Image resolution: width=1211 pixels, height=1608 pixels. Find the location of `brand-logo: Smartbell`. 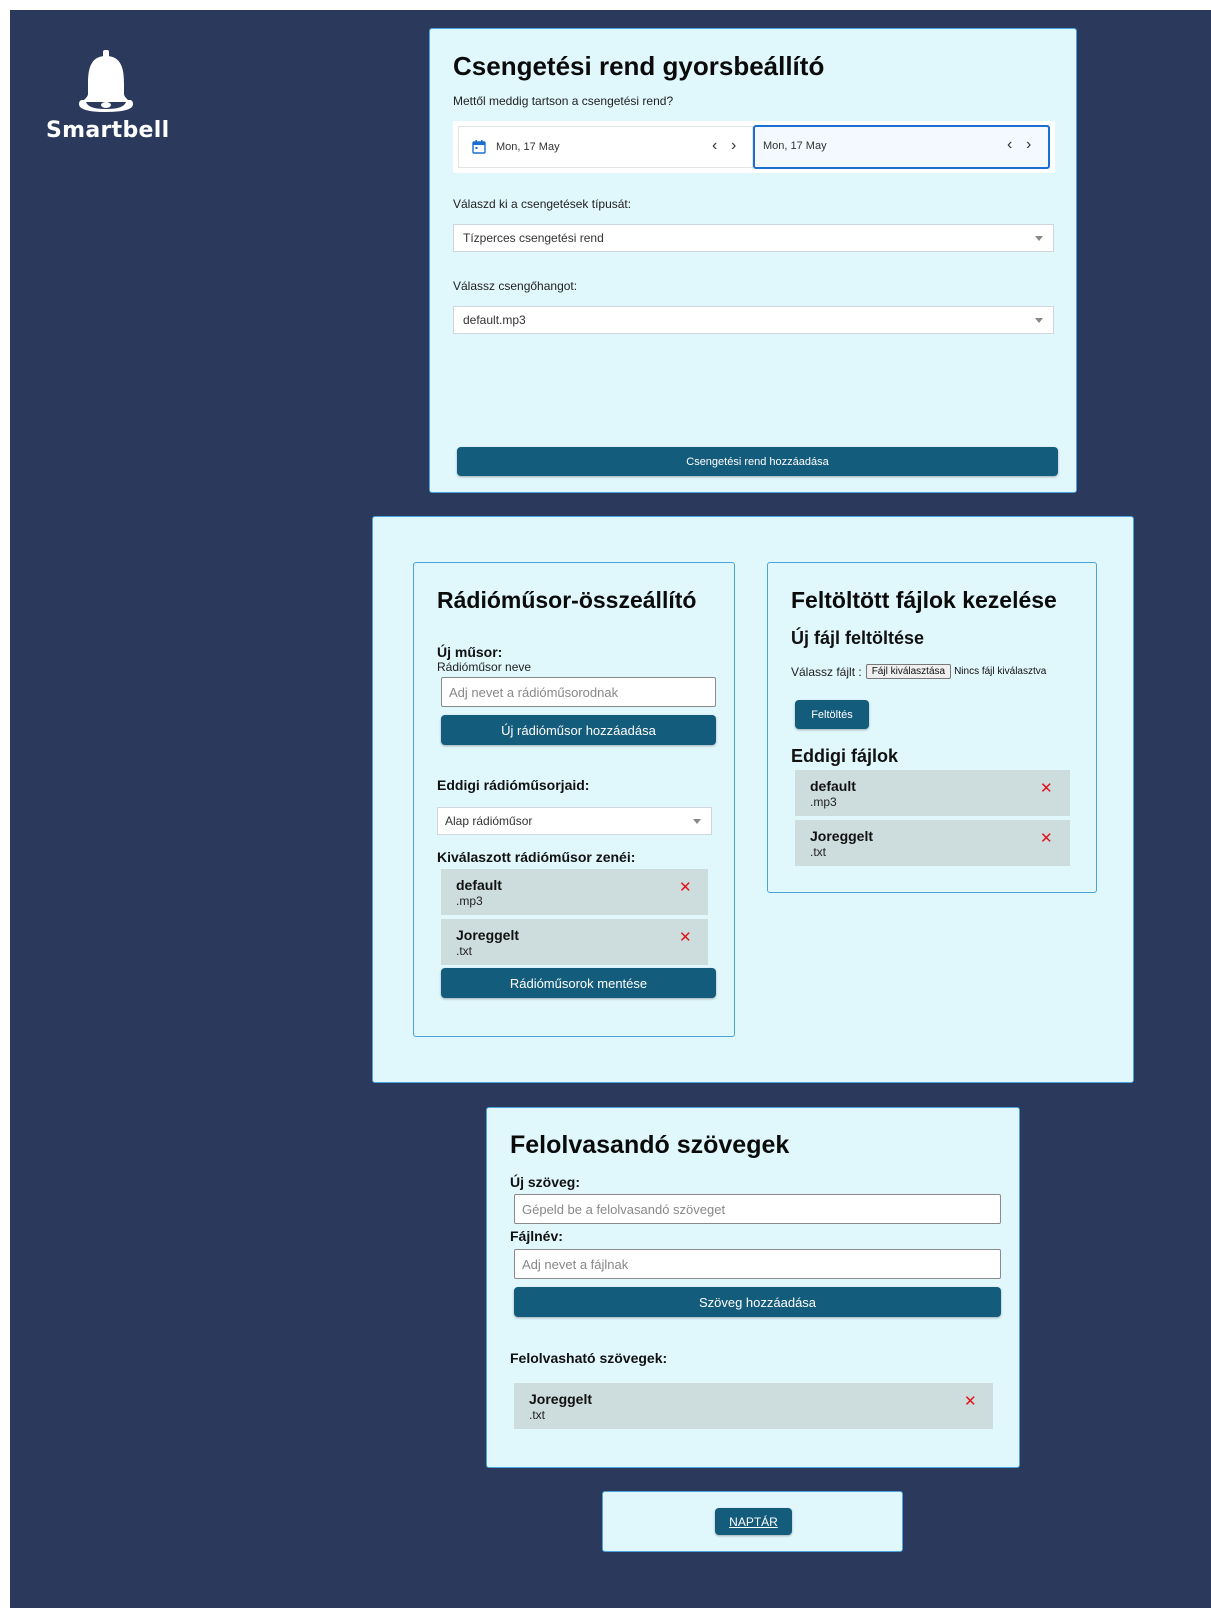

brand-logo: Smartbell is located at coordinates (108, 96).